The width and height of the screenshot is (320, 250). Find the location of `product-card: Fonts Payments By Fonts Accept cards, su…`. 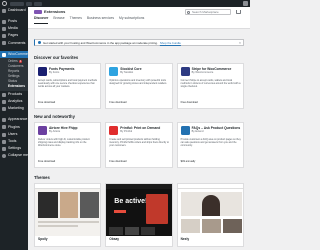

product-card: Fonts Payments By Fonts Accept cards, su… is located at coordinates (68, 86).